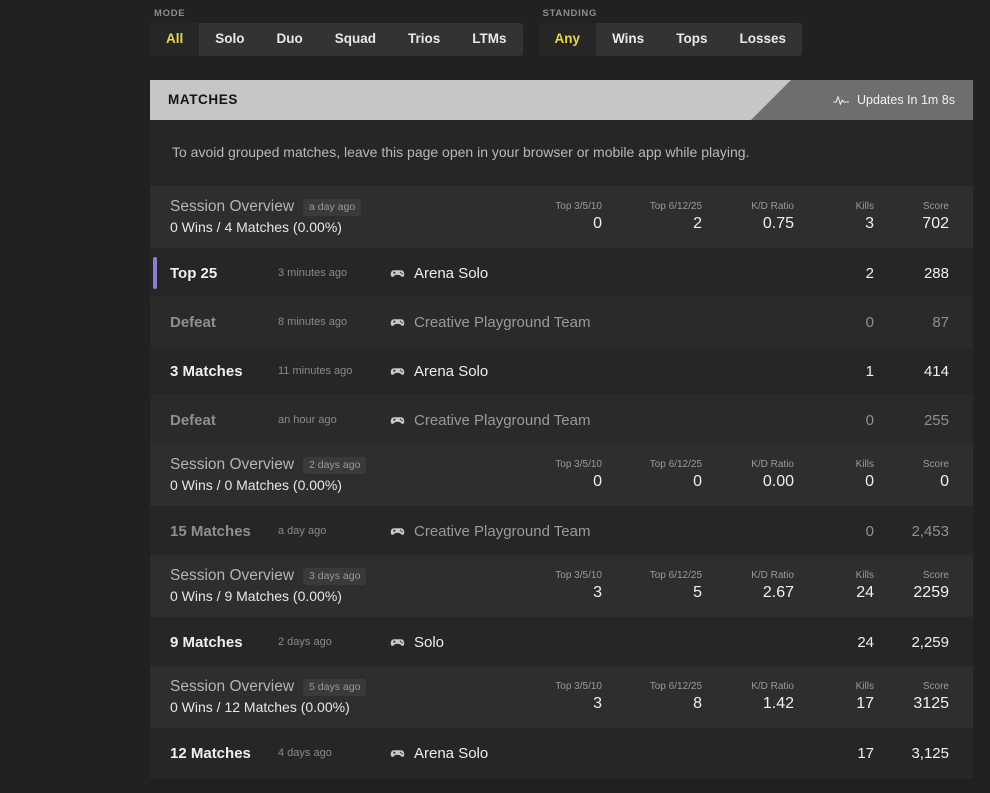 This screenshot has height=793, width=990. Describe the element at coordinates (778, 703) in the screenshot. I see `stat-value: 1.42` at that location.